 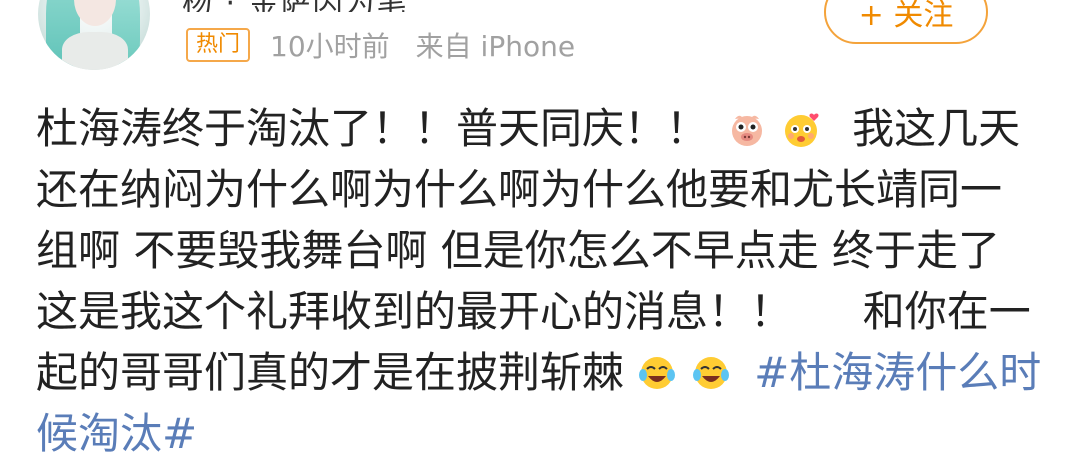 I want to click on post-line-1: 杜海涛终于淘汰了！！普天同庆！！ 我这几天, so click(x=551, y=128).